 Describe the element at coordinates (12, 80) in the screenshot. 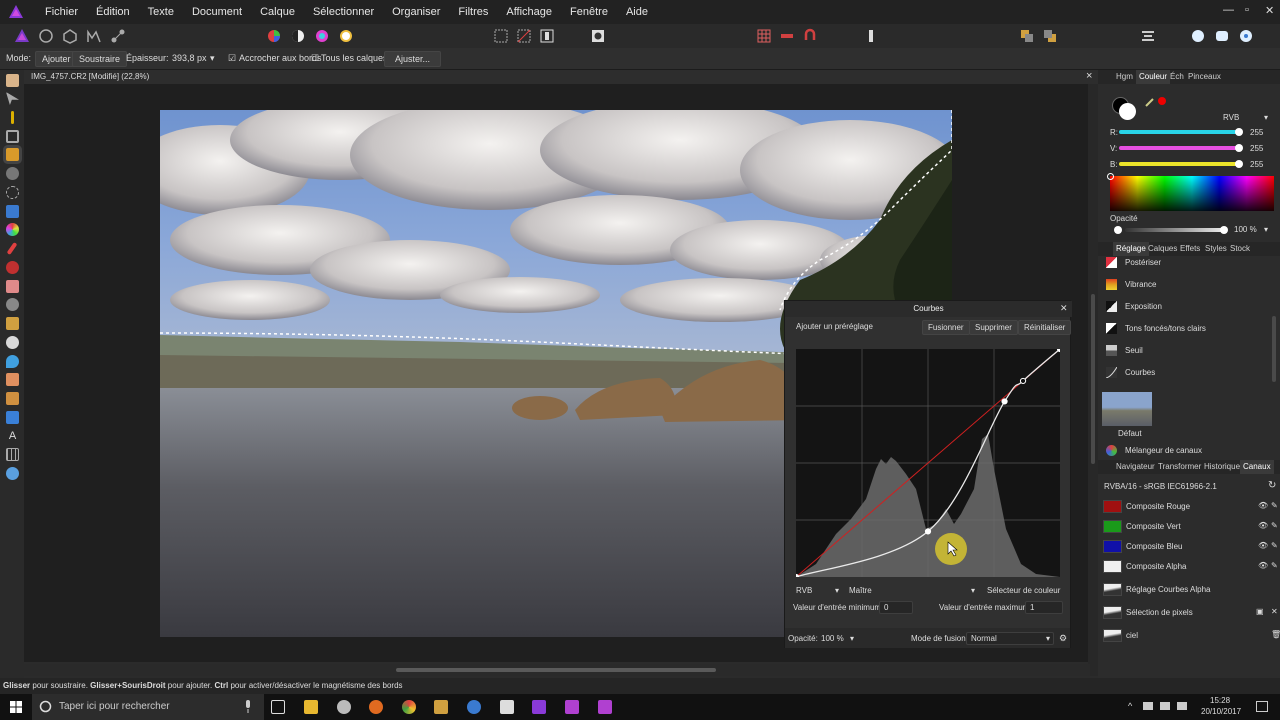

I see `hand-tool-icon` at that location.